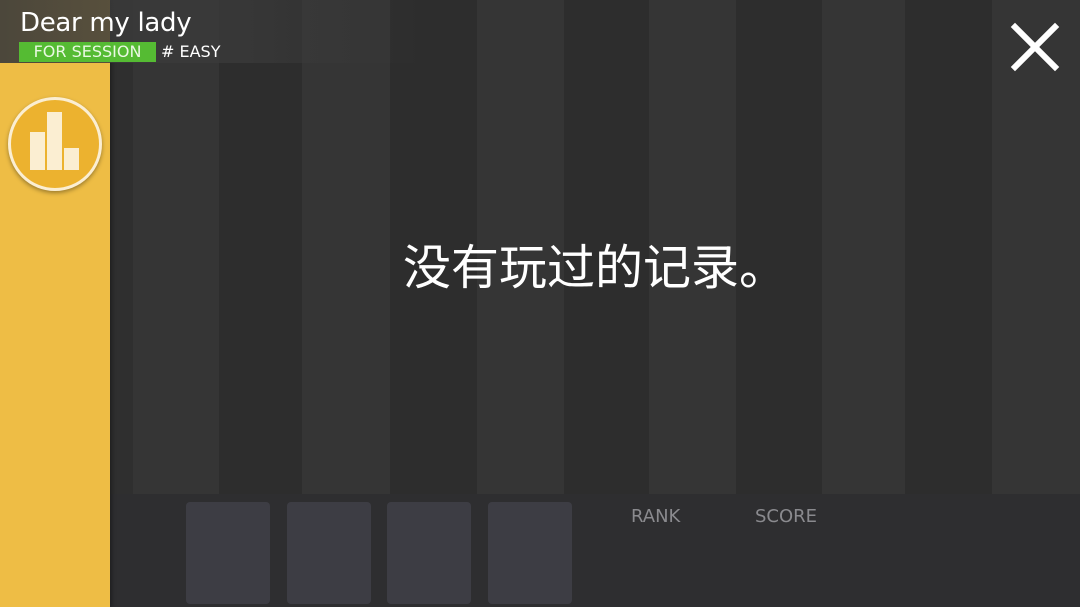  I want to click on difficulty-label: # EASY, so click(191, 51).